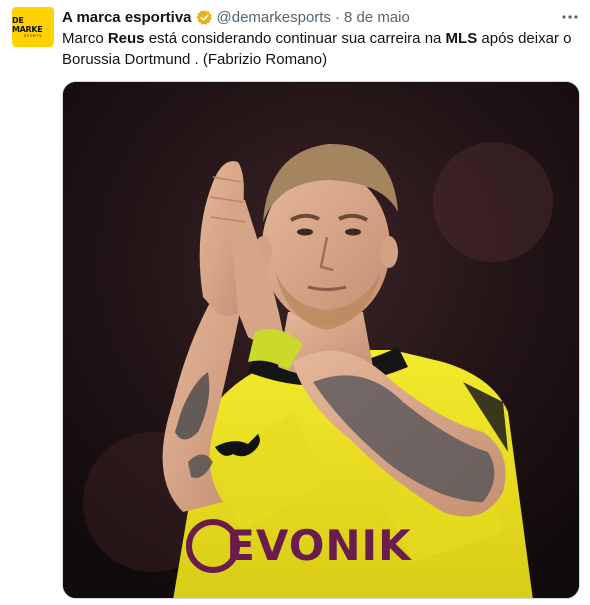  Describe the element at coordinates (33, 35) in the screenshot. I see `avatar-logo-subtext: SPORTS` at that location.